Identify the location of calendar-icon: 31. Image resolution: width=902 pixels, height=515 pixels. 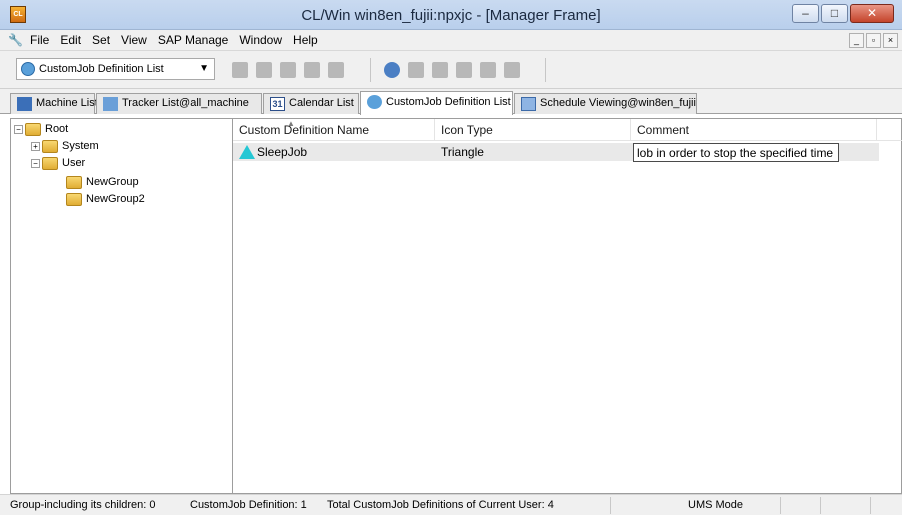
(277, 104).